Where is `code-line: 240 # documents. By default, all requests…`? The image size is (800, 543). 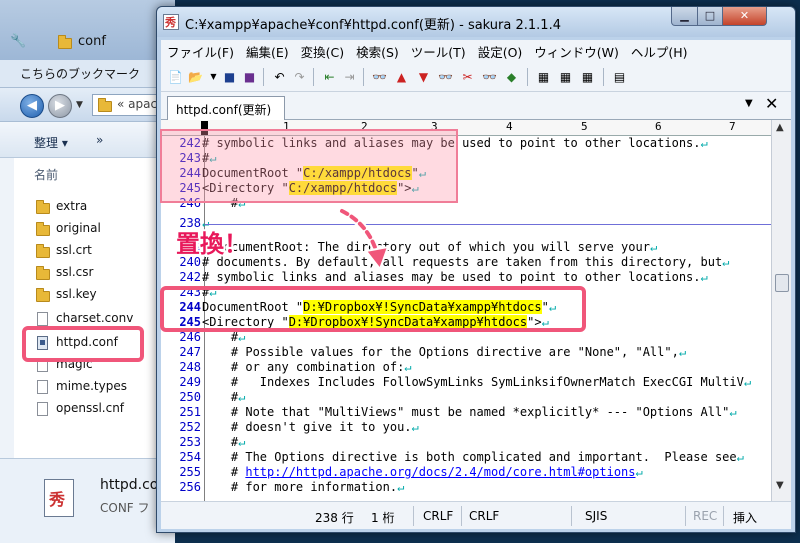
code-line: 240 # documents. By default, all requests… is located at coordinates (466, 262).